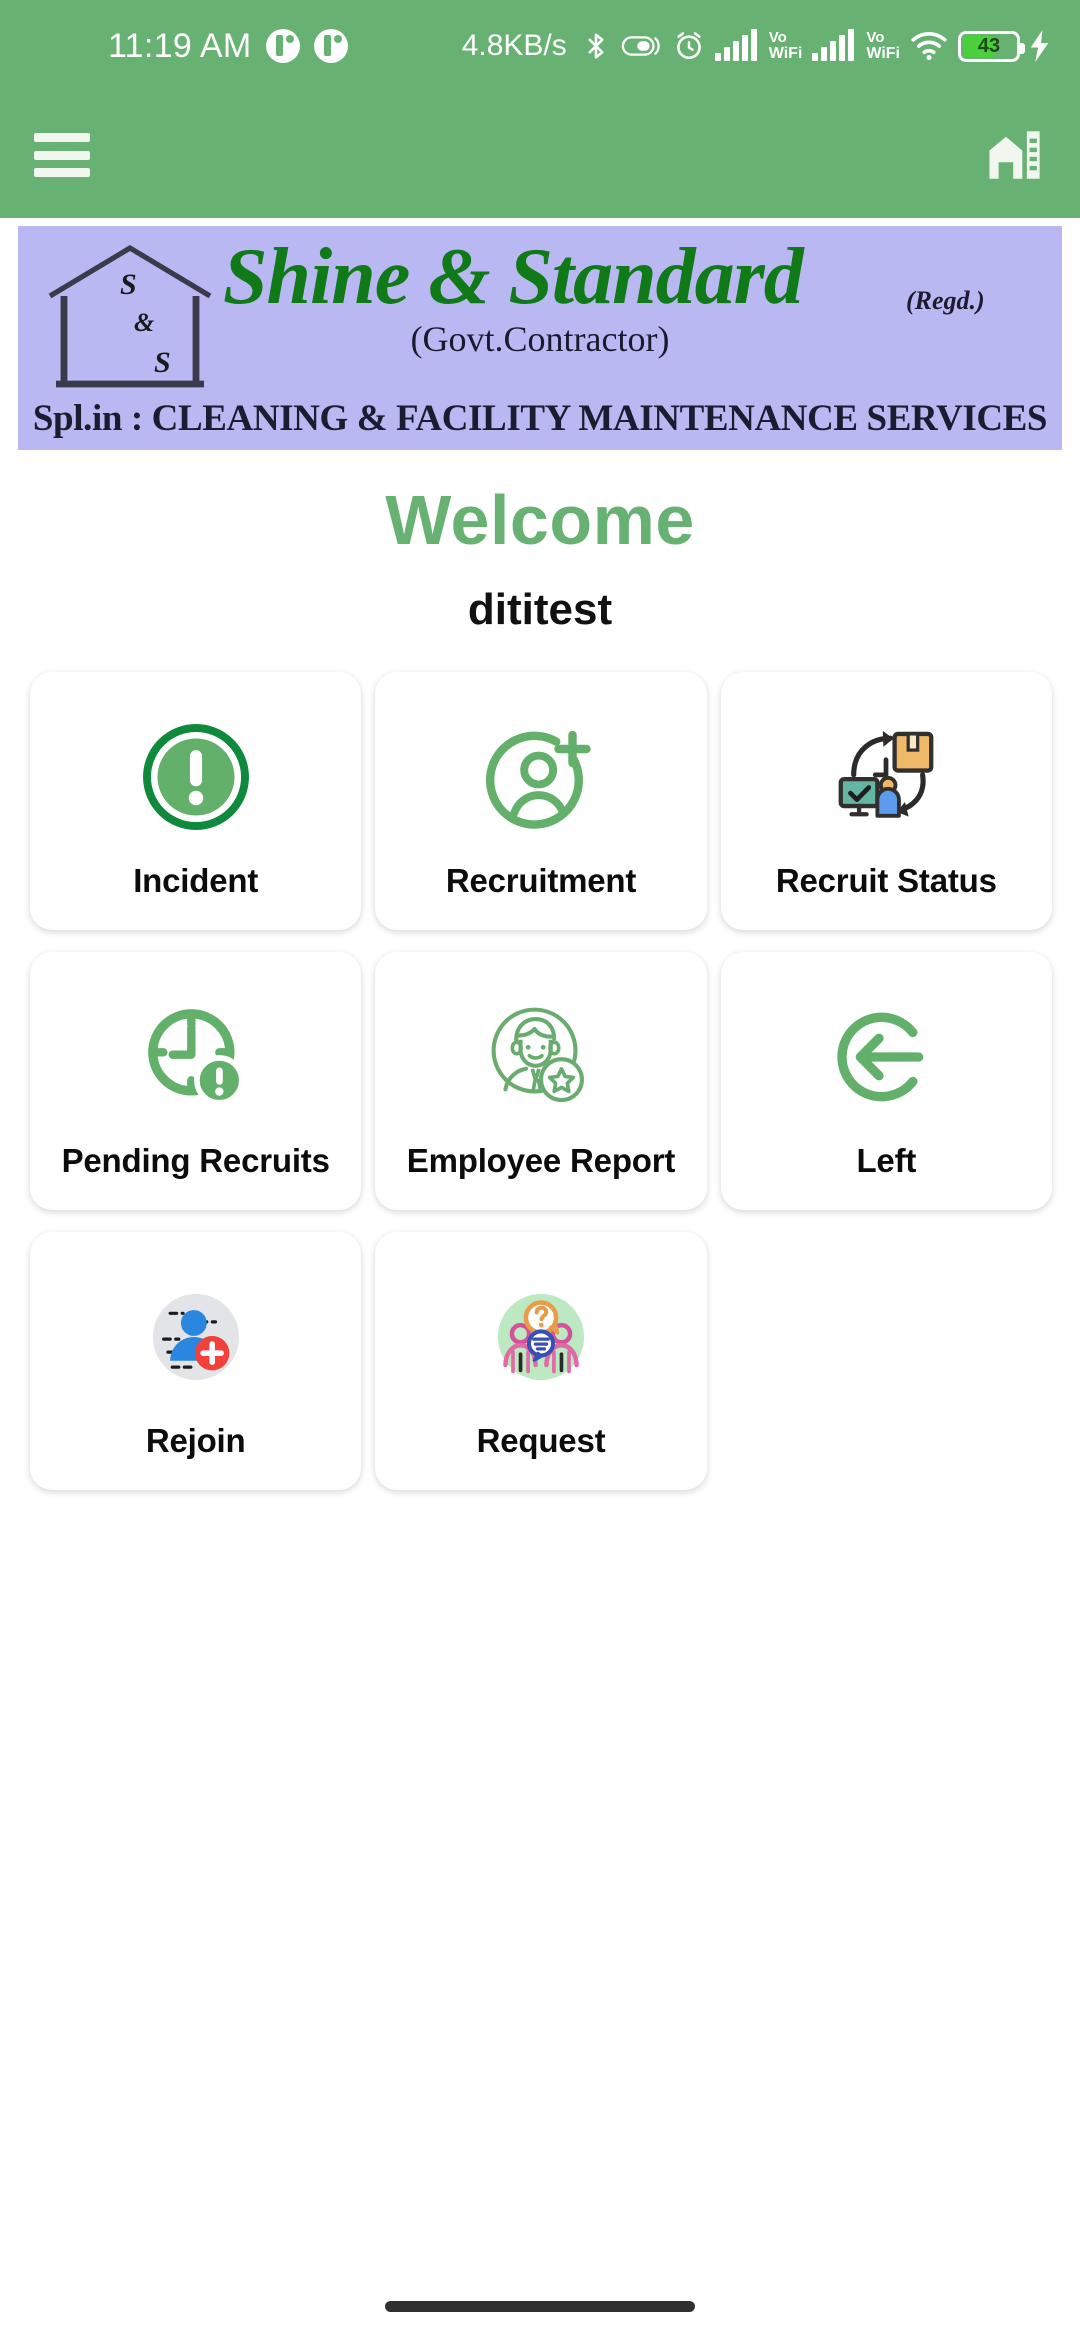 This screenshot has height=2340, width=1080. Describe the element at coordinates (196, 880) in the screenshot. I see `menu-card-label: Incident` at that location.